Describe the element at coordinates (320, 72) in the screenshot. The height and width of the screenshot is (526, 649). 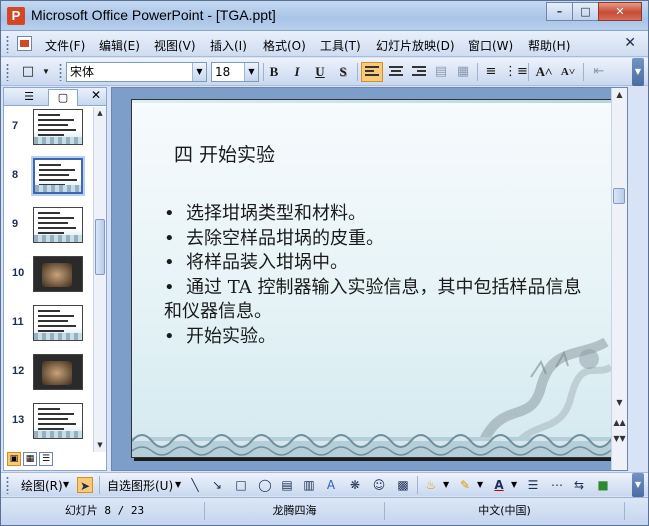
I see `underline-button: U` at that location.